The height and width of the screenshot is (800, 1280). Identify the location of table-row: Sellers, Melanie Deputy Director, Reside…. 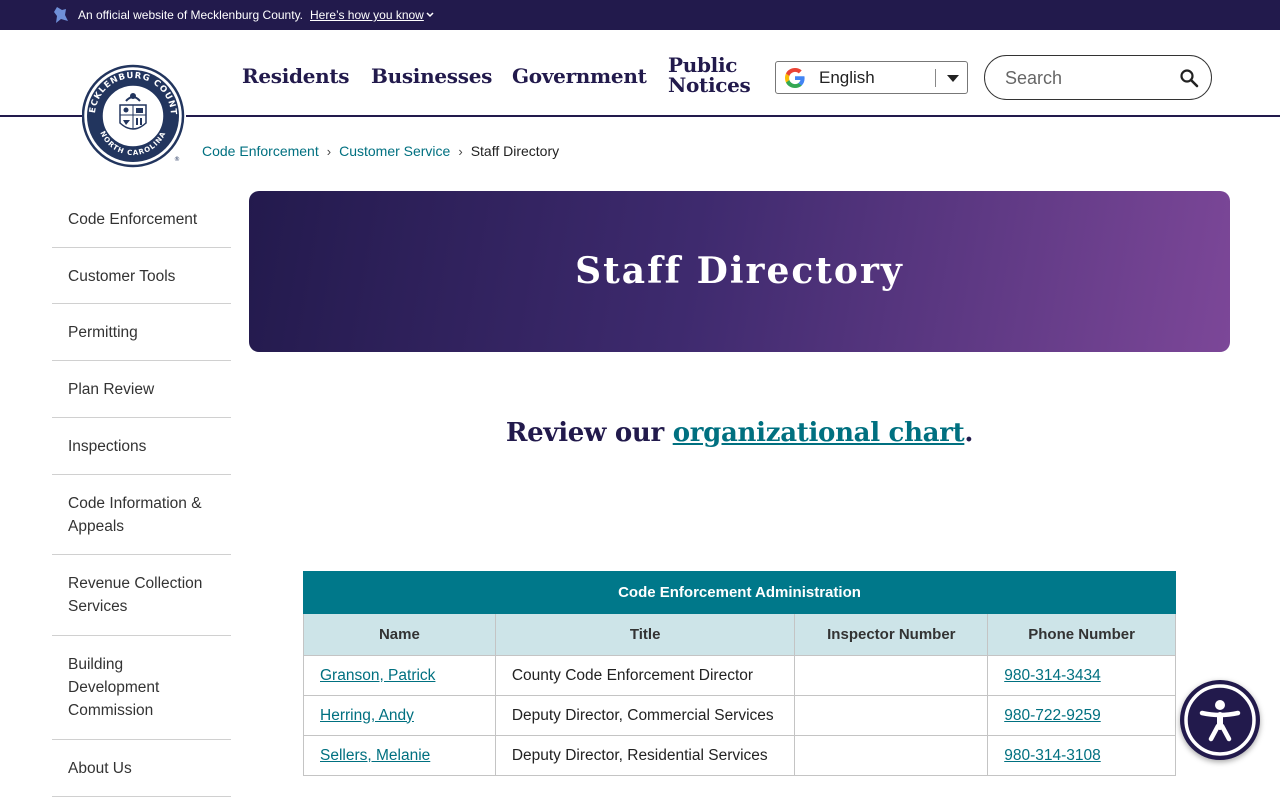
(739, 755).